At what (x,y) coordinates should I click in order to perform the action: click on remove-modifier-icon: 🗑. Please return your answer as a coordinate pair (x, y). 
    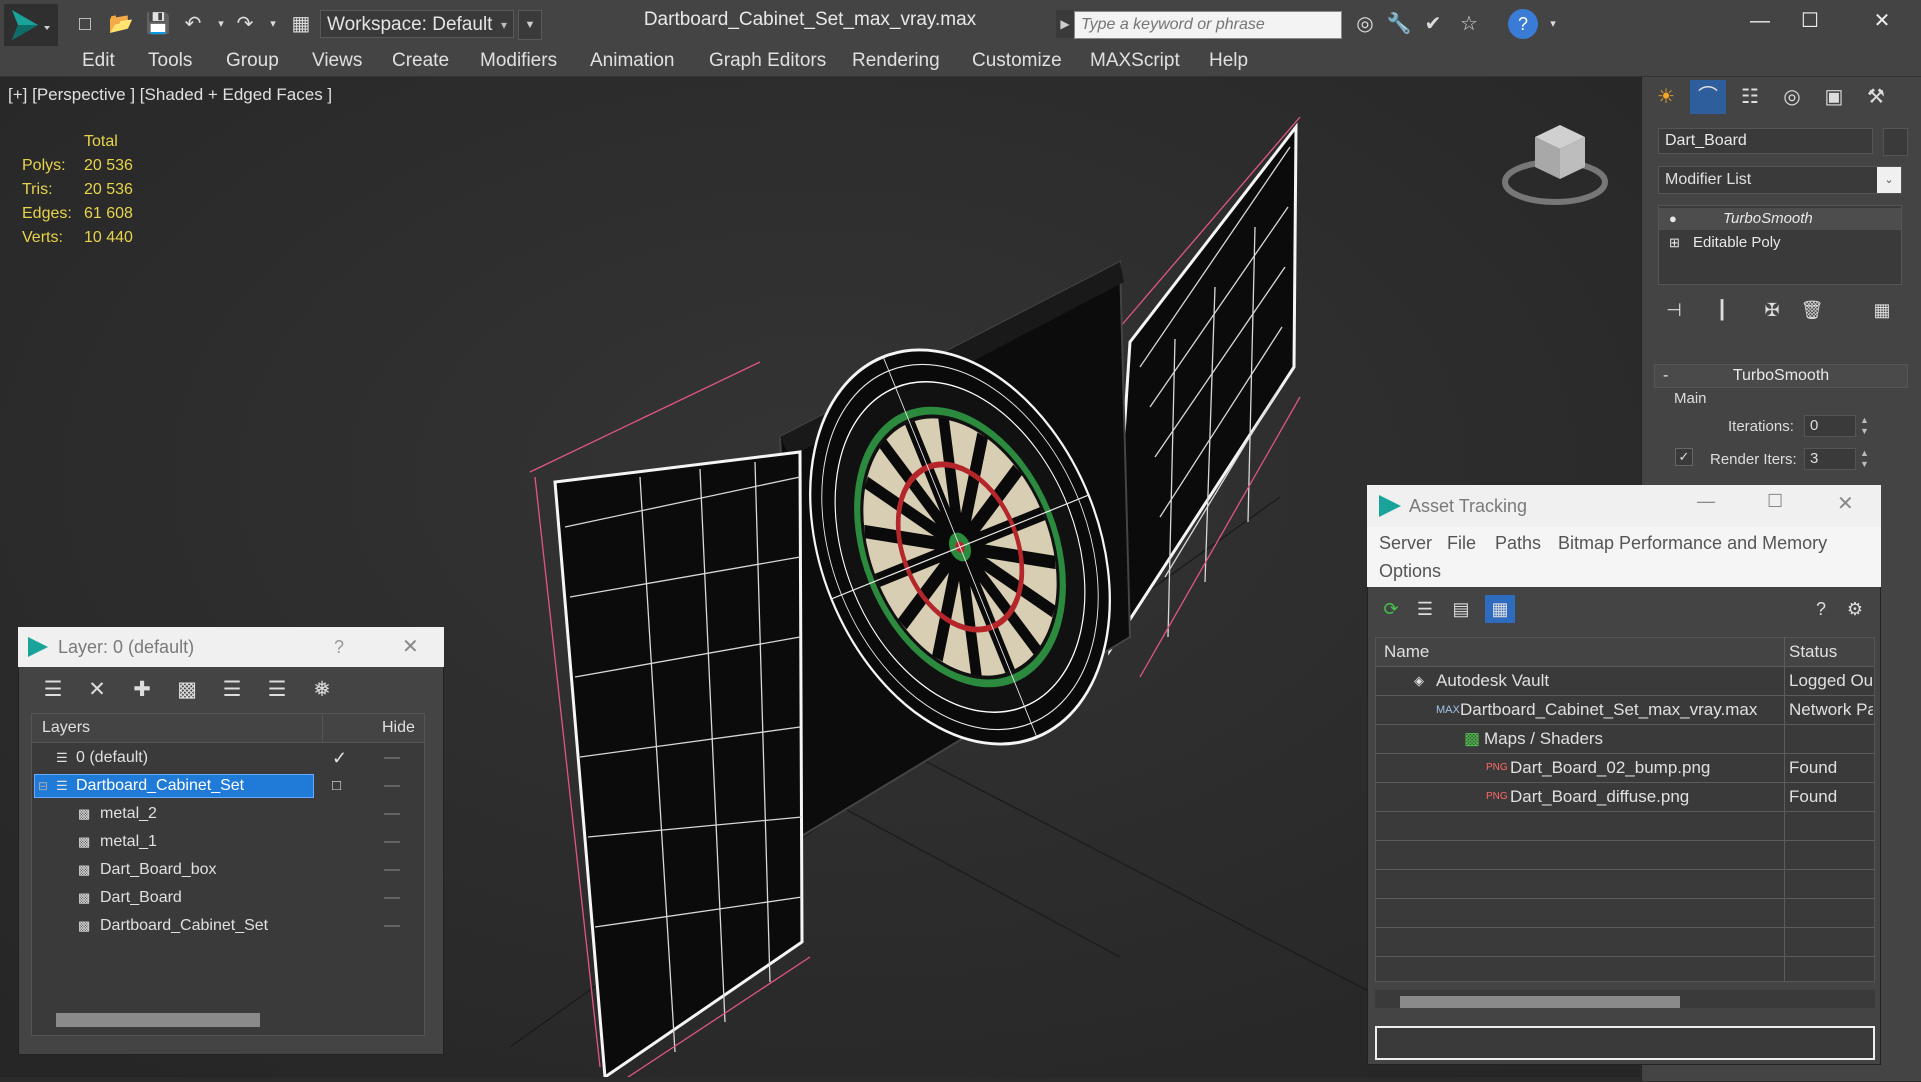
    Looking at the image, I should click on (1812, 310).